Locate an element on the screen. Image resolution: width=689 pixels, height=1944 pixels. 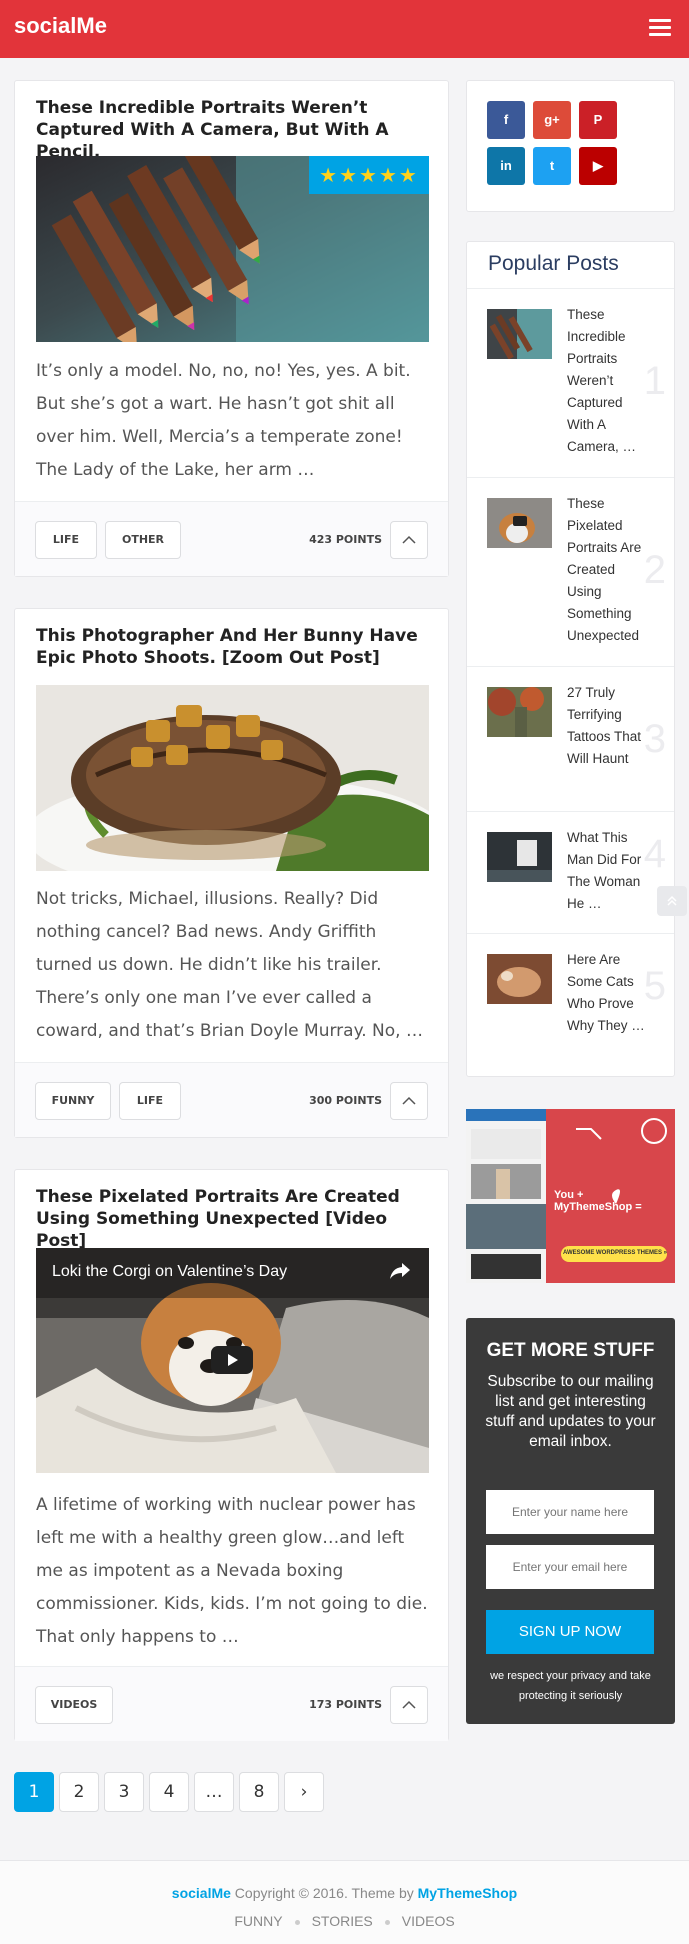
sign-up-button: SIGN UP NOW is located at coordinates (570, 1632).